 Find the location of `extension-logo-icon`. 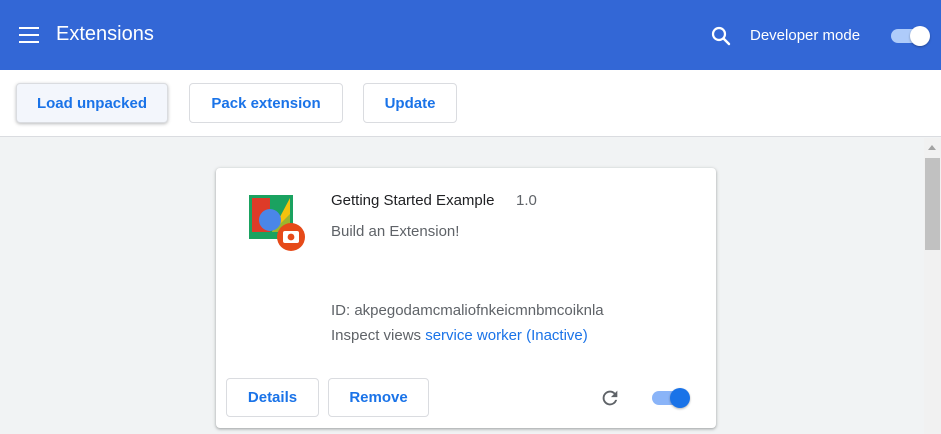

extension-logo-icon is located at coordinates (278, 224).